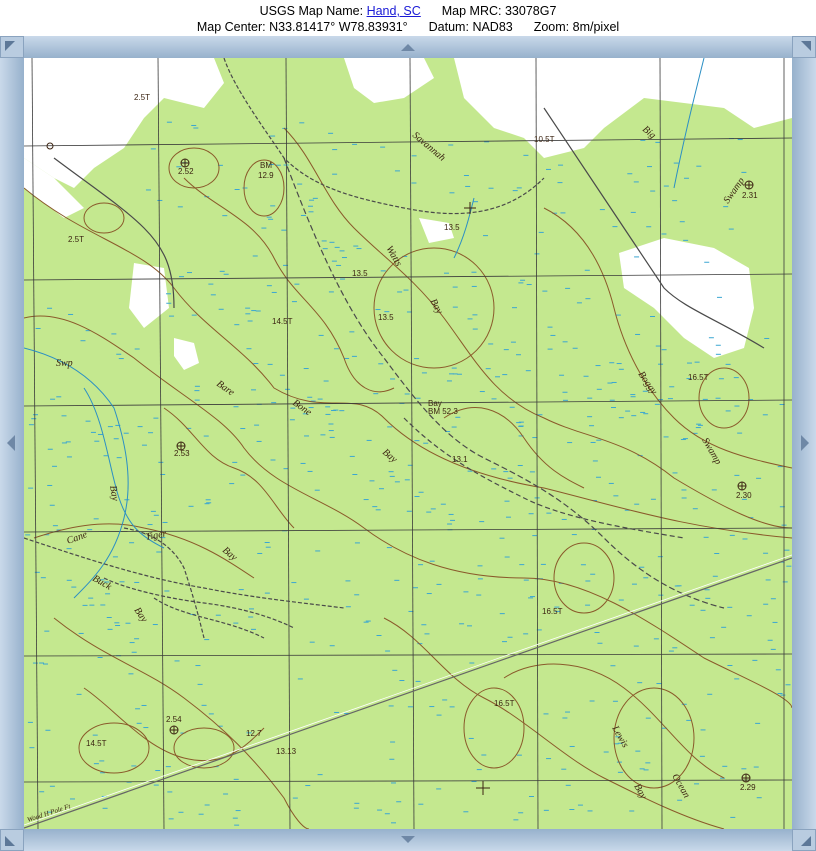 The image size is (816, 851). Describe the element at coordinates (504, 703) in the screenshot. I see `elev-165b: 16.5T` at that location.